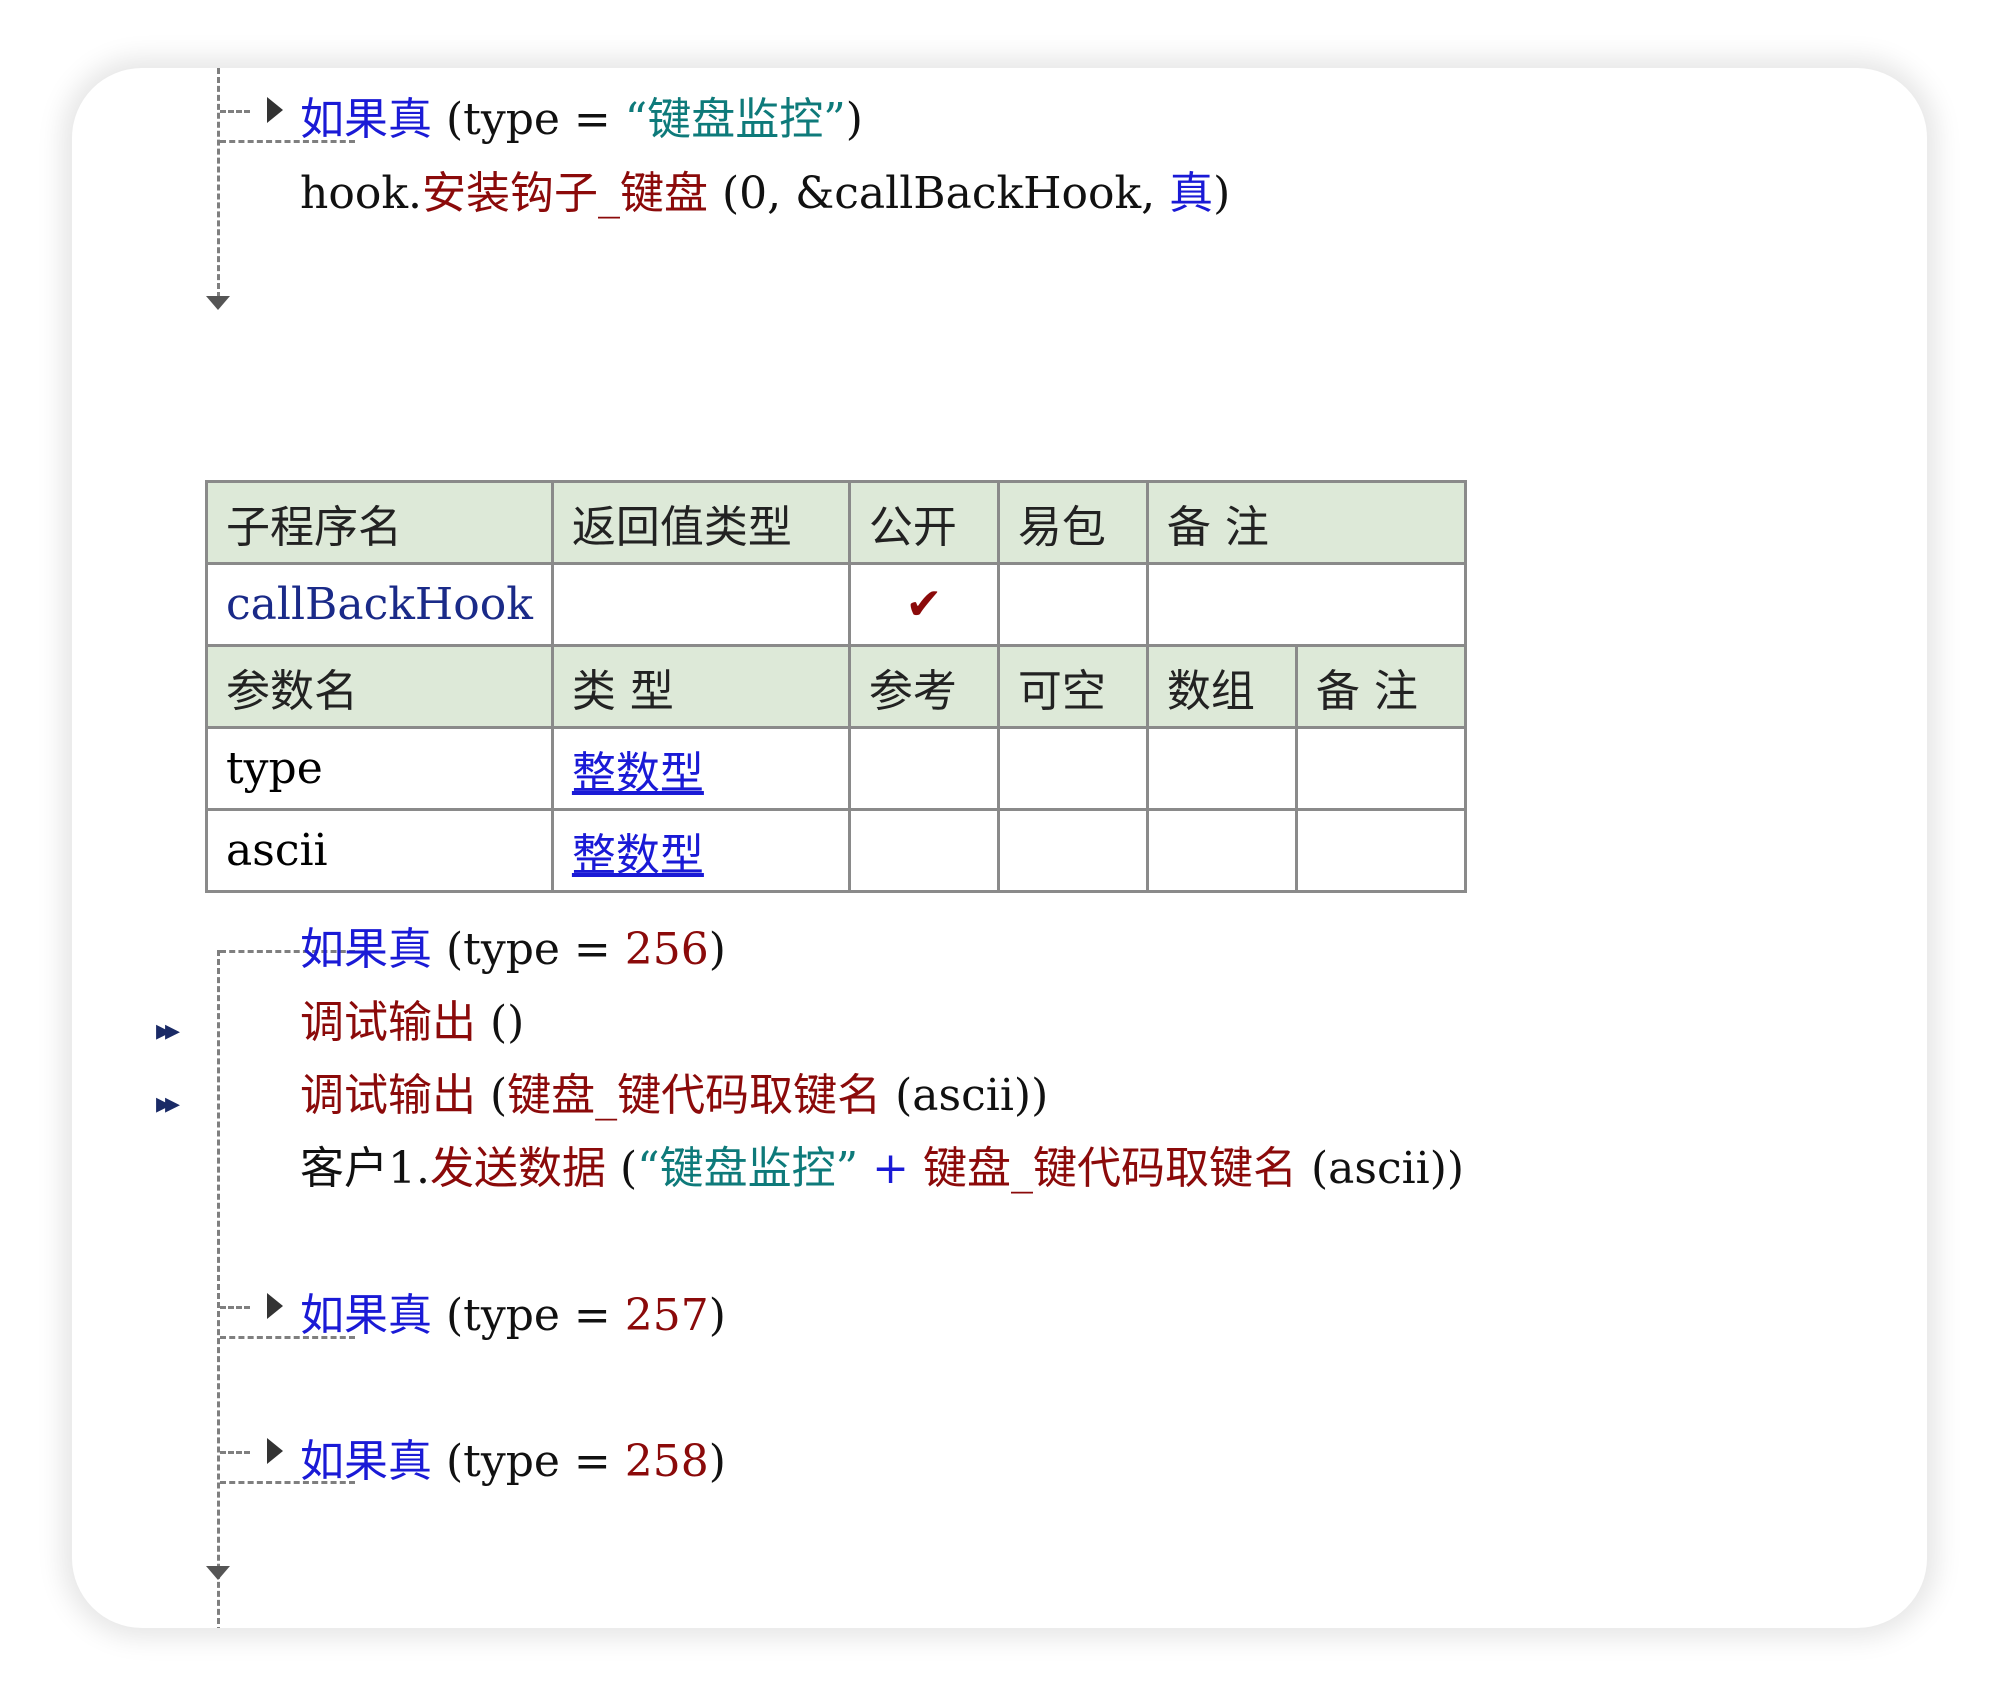 The image size is (2000, 1698). Describe the element at coordinates (564, 193) in the screenshot. I see `function-name: 安装钩子_键盘` at that location.